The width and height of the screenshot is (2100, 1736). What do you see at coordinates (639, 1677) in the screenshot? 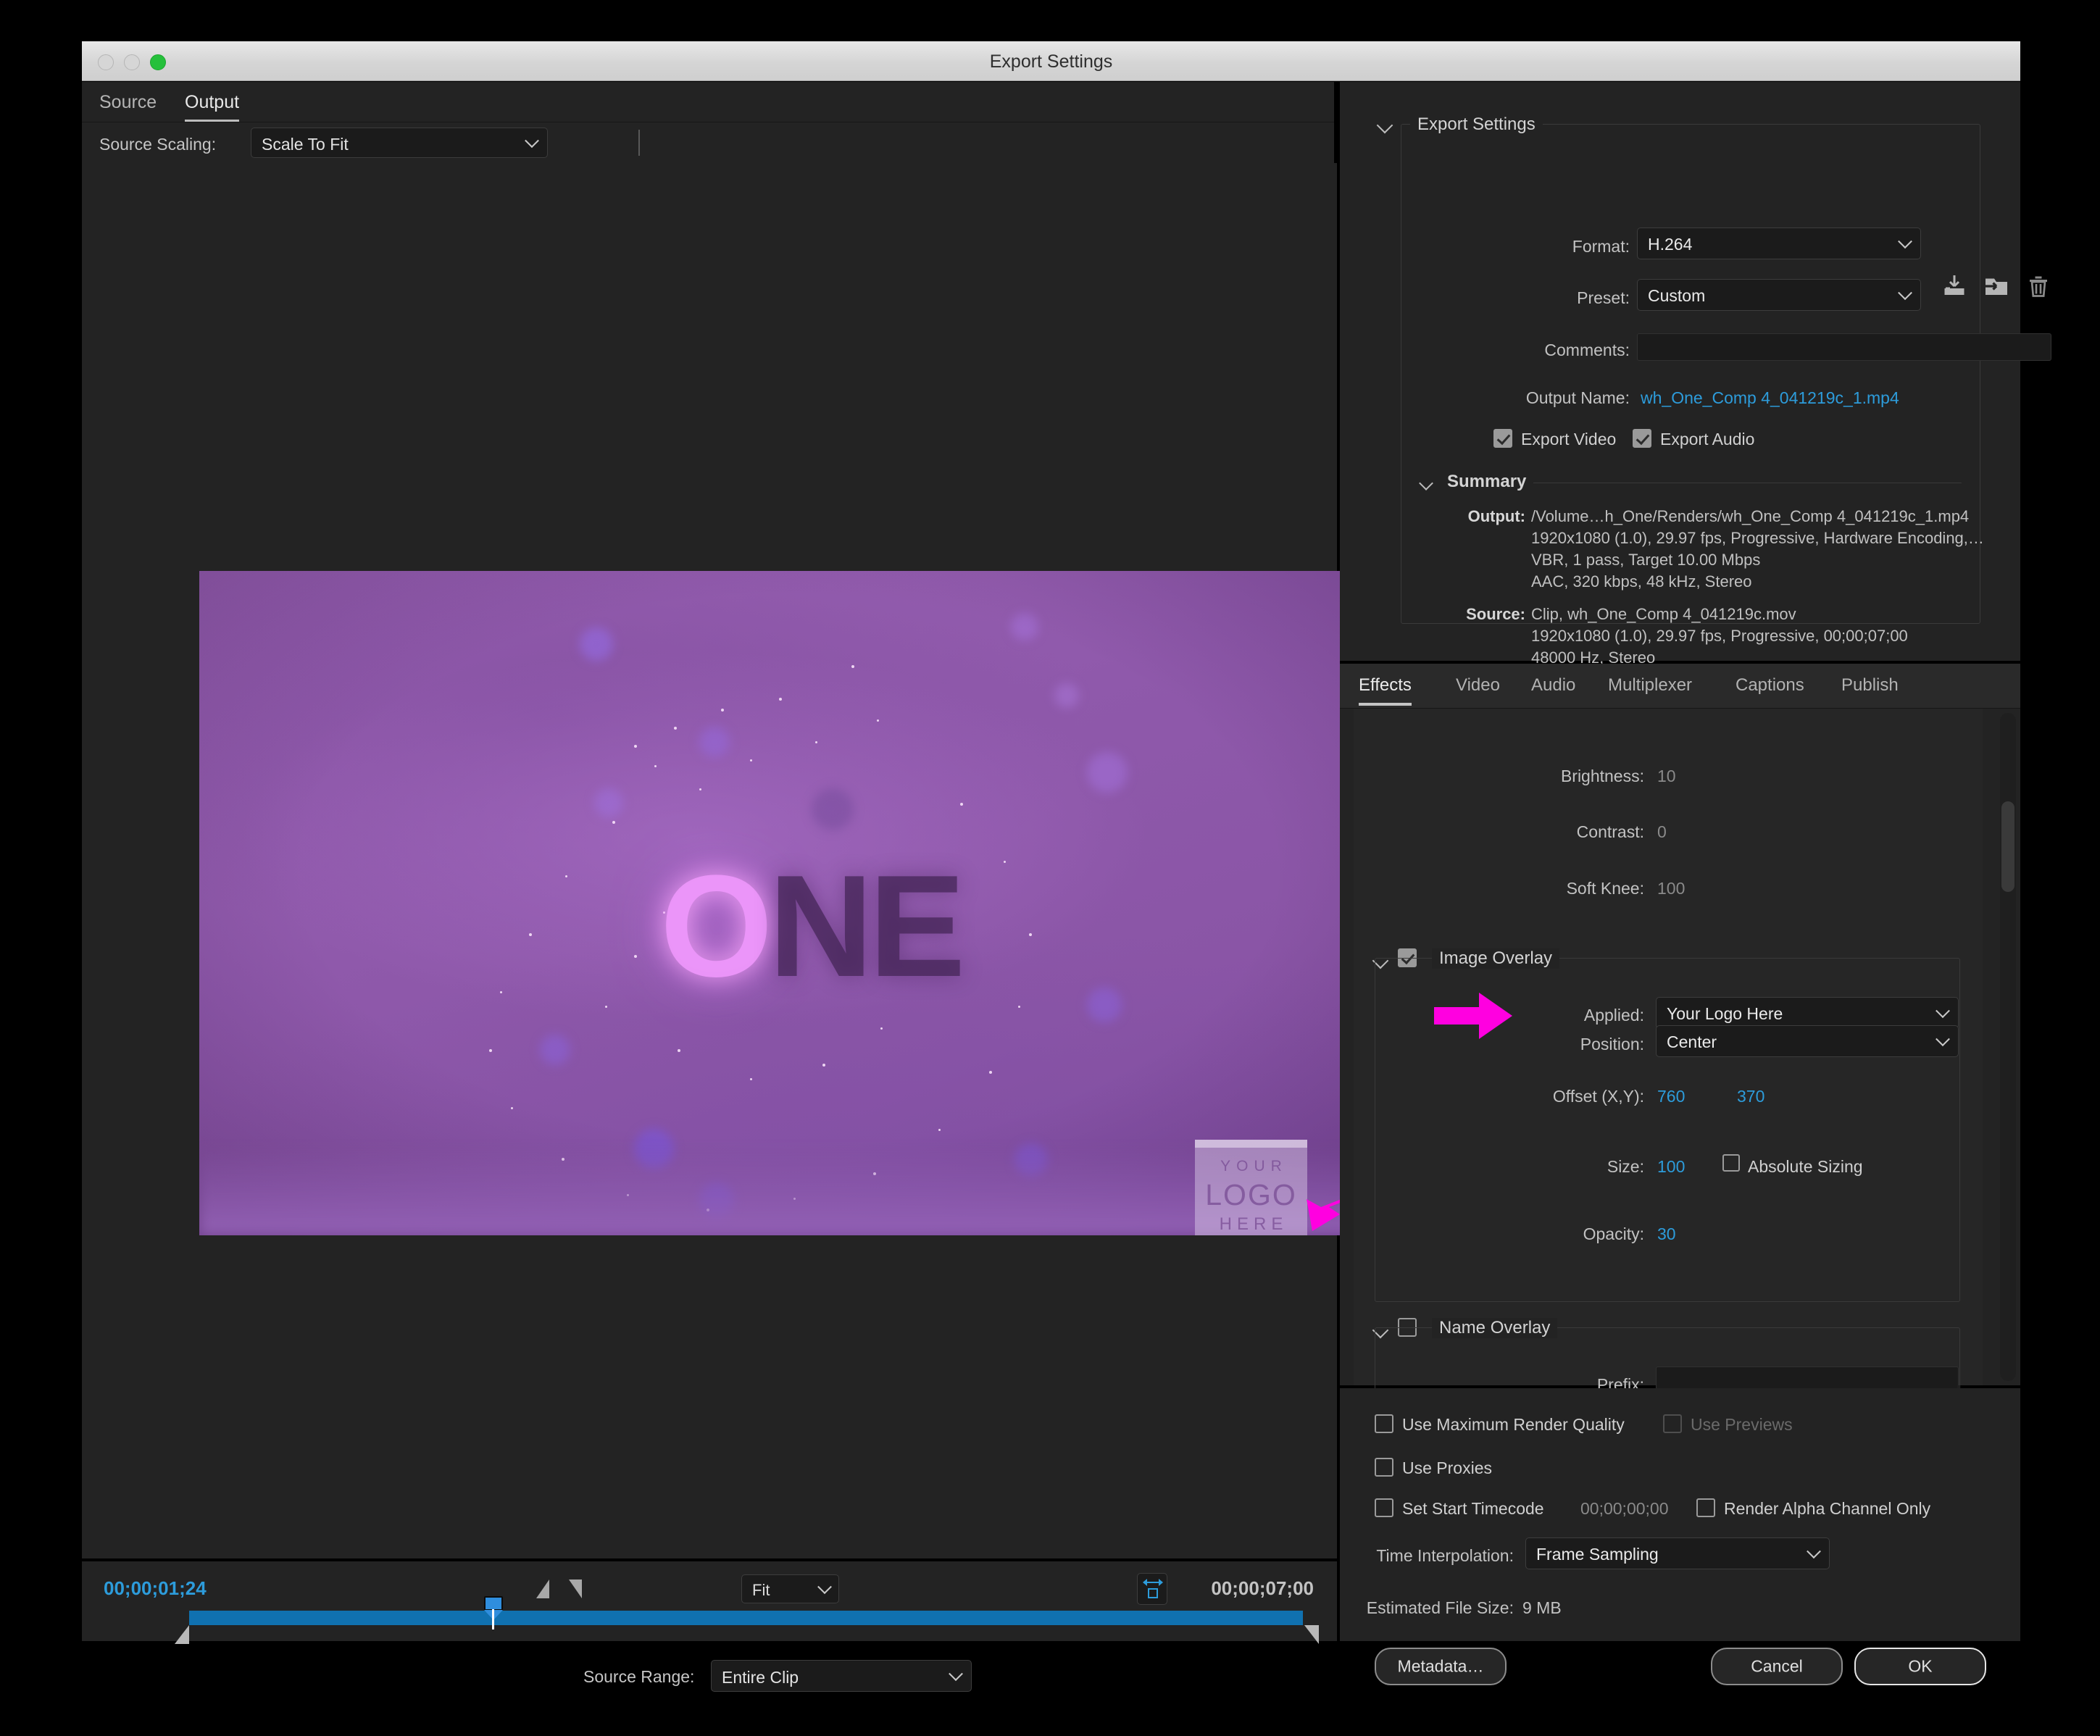
I see `source-range-label: Source Range:` at bounding box center [639, 1677].